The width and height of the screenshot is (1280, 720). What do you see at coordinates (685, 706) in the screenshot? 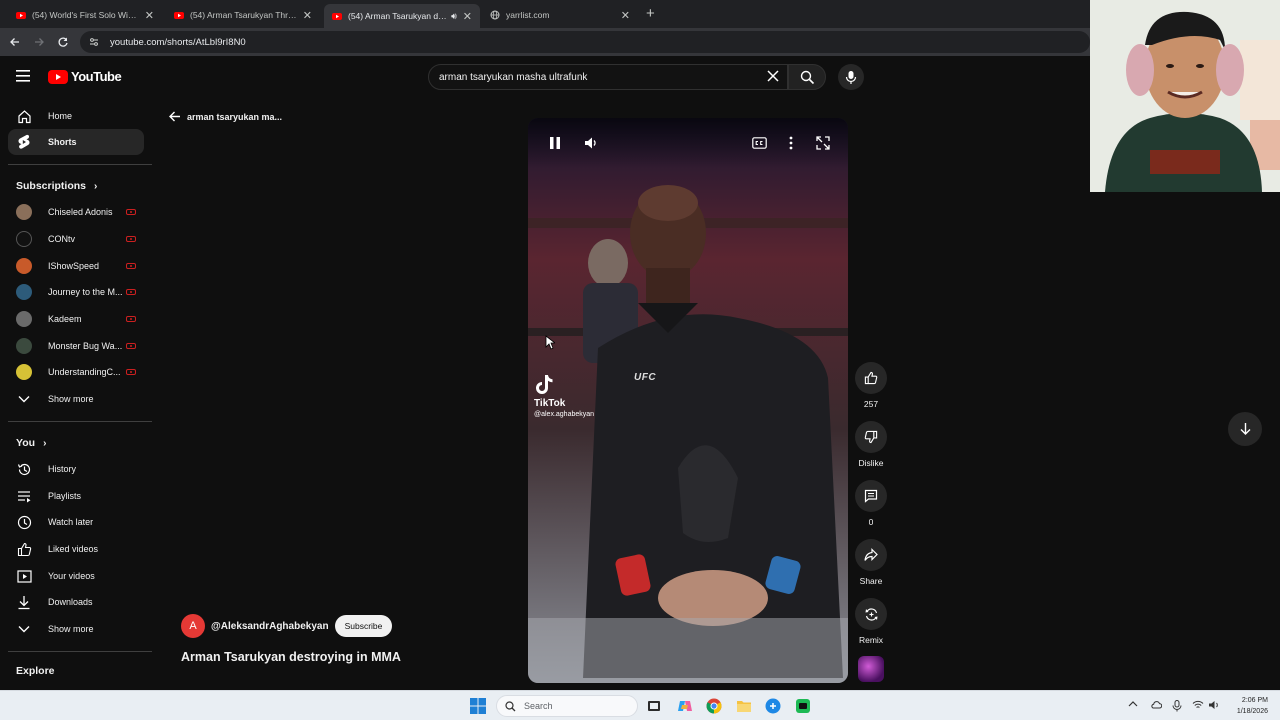
I see `copilot-icon` at bounding box center [685, 706].